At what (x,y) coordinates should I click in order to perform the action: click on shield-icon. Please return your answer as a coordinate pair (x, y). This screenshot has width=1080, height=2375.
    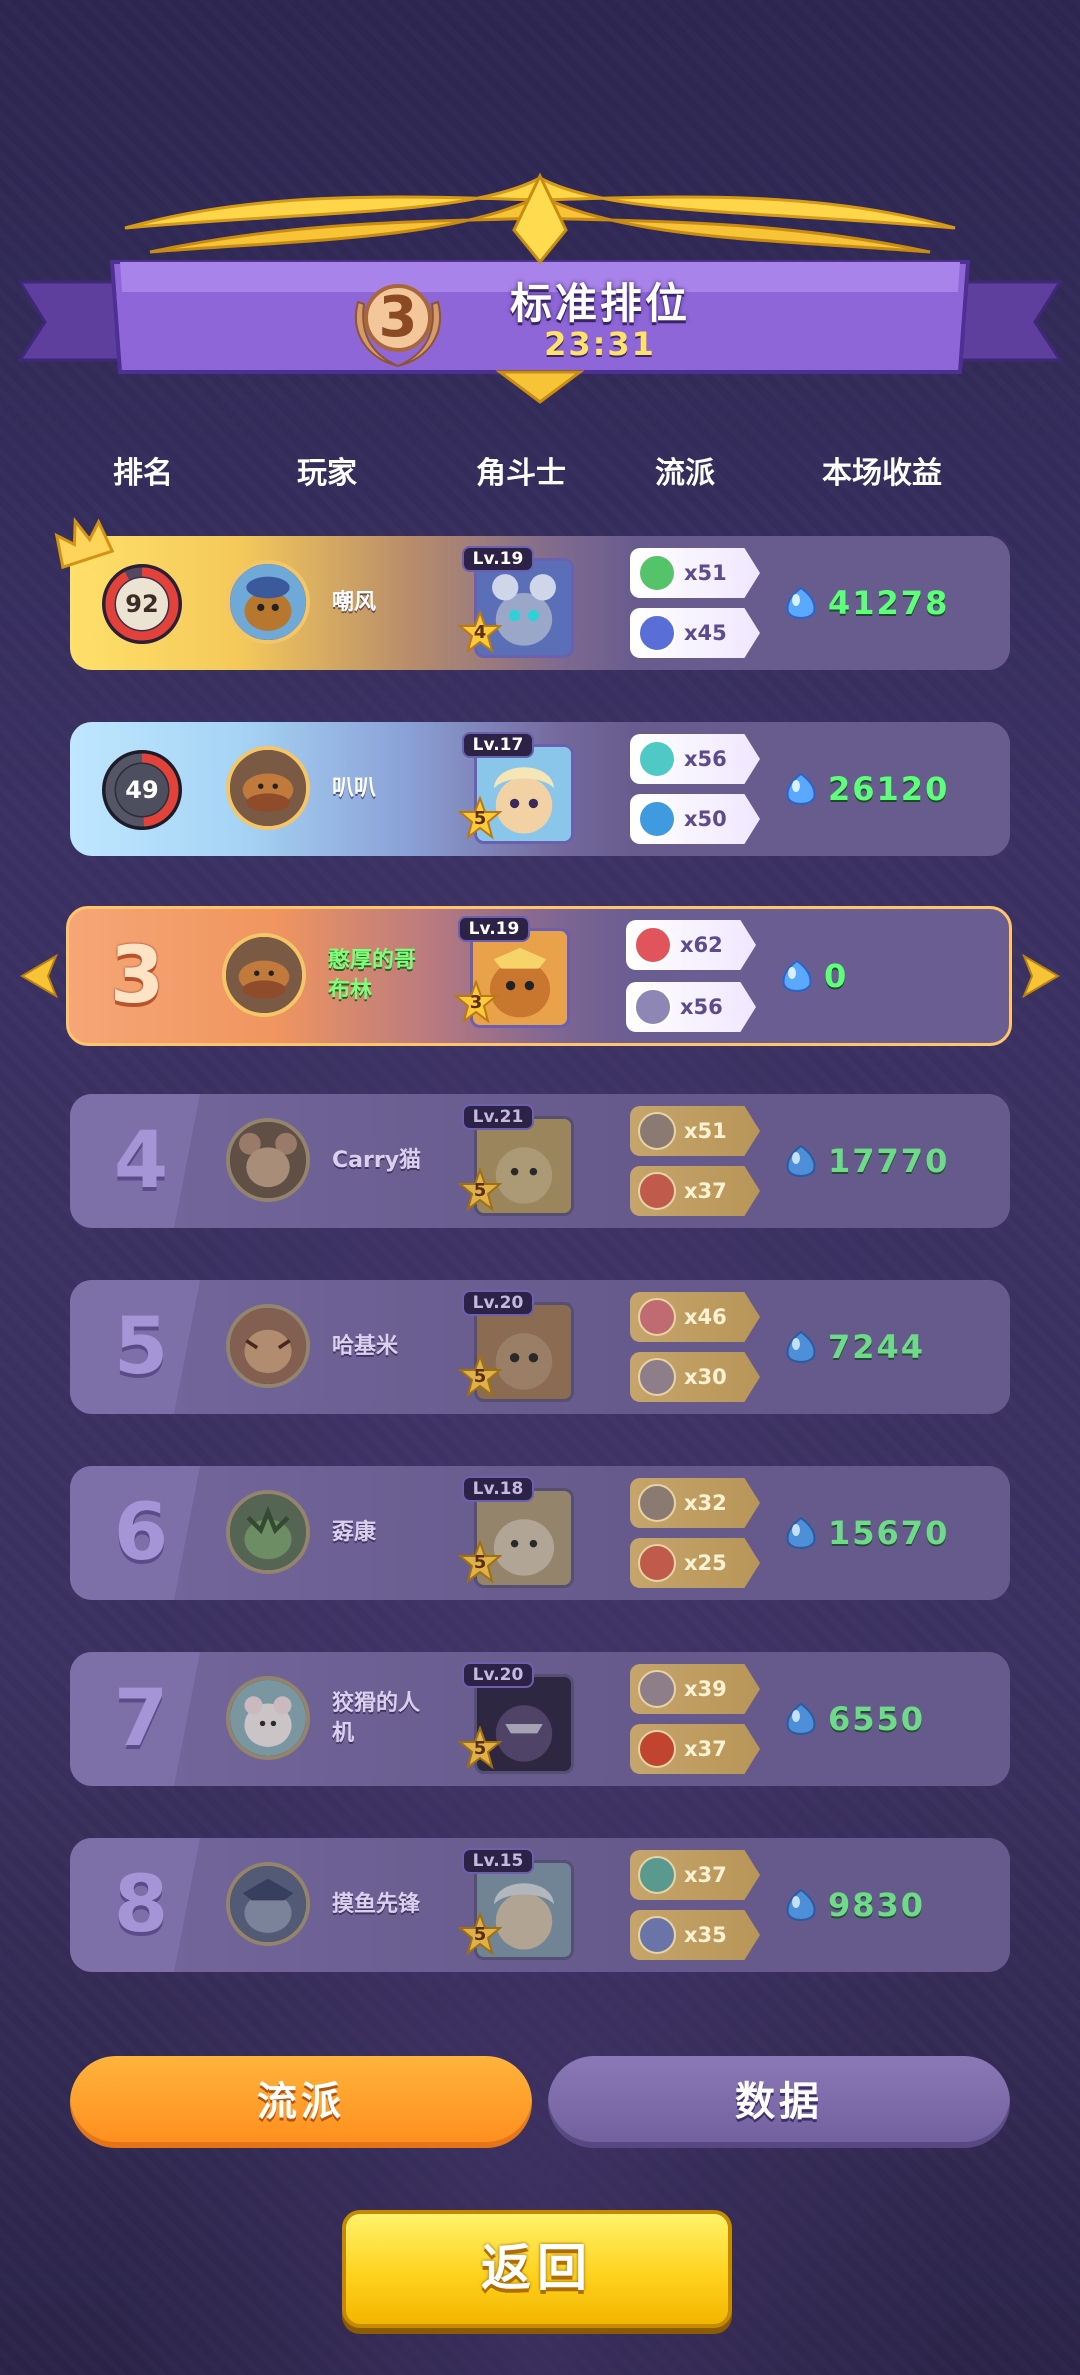
    Looking at the image, I should click on (657, 1131).